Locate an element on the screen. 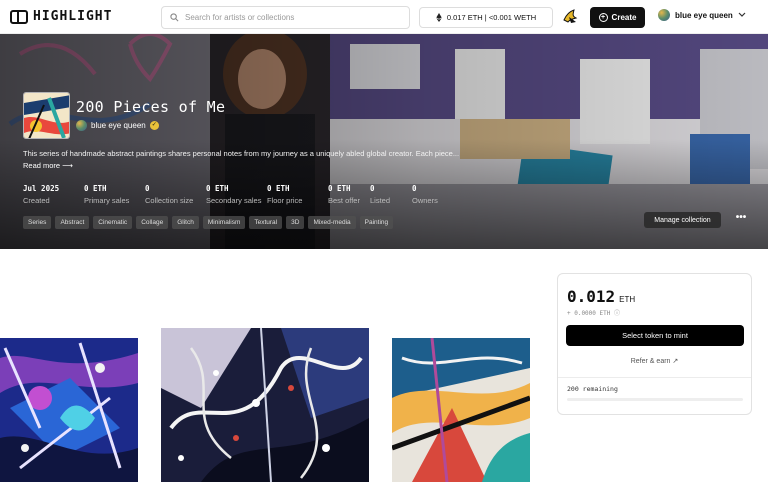 This screenshot has width=768, height=482. tag: Mixed-media is located at coordinates (332, 222).